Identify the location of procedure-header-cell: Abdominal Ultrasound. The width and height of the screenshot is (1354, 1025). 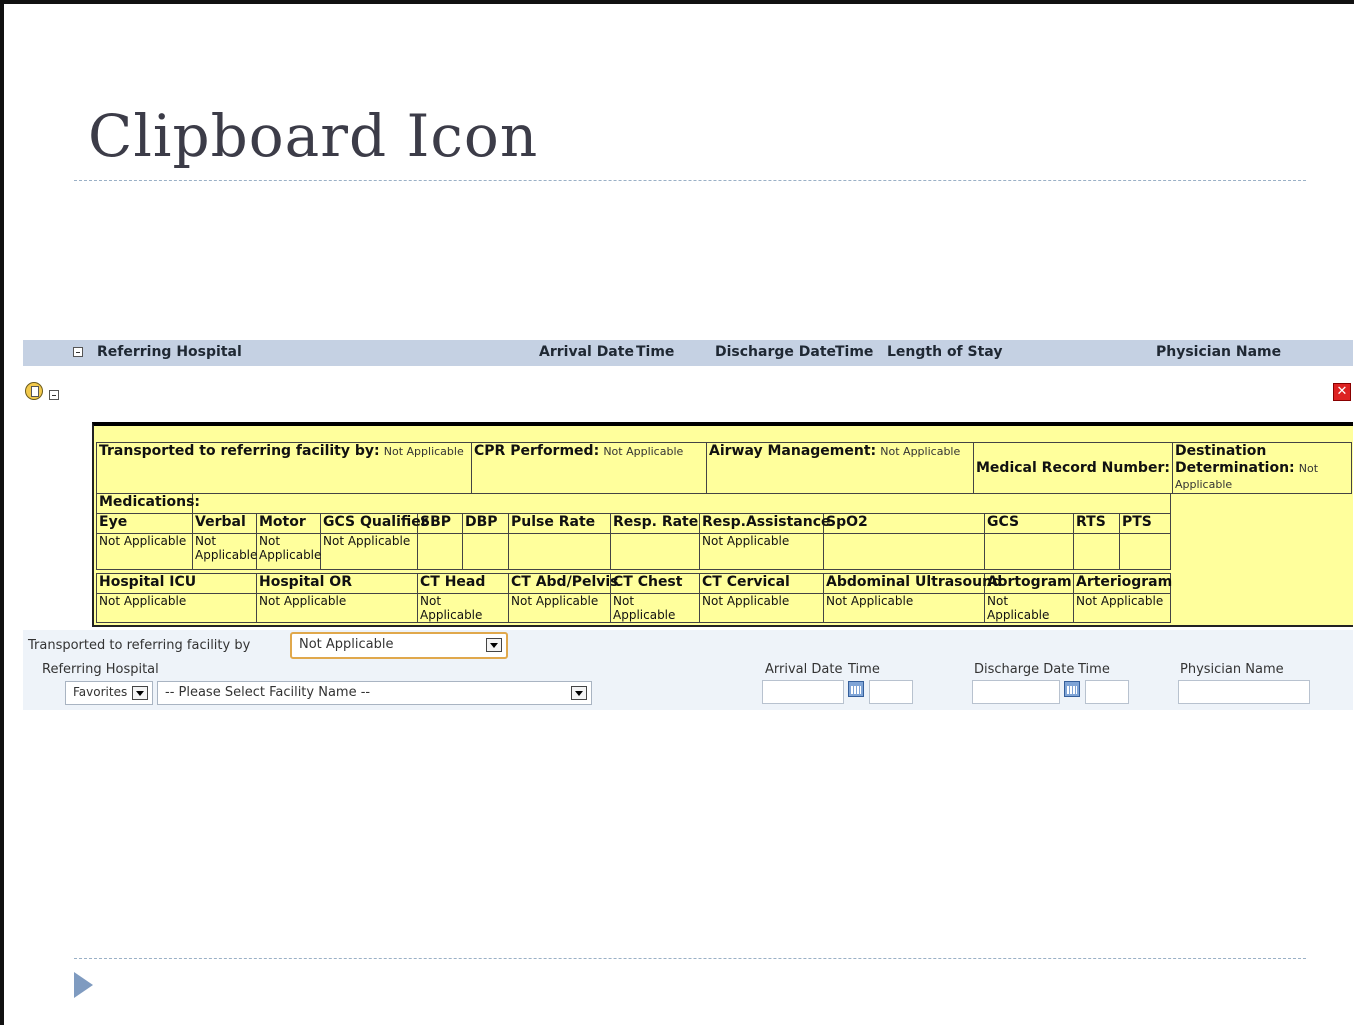
(912, 583).